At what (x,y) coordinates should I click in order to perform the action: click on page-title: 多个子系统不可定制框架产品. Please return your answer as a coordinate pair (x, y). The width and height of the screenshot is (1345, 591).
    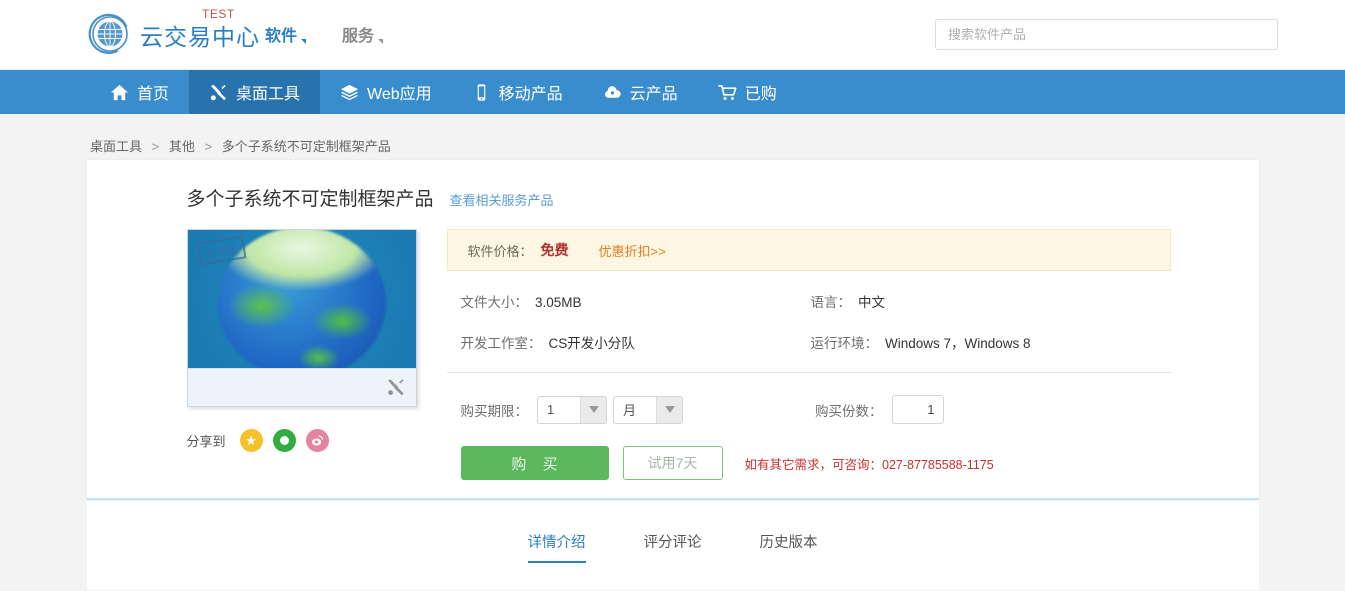
    Looking at the image, I should click on (310, 199).